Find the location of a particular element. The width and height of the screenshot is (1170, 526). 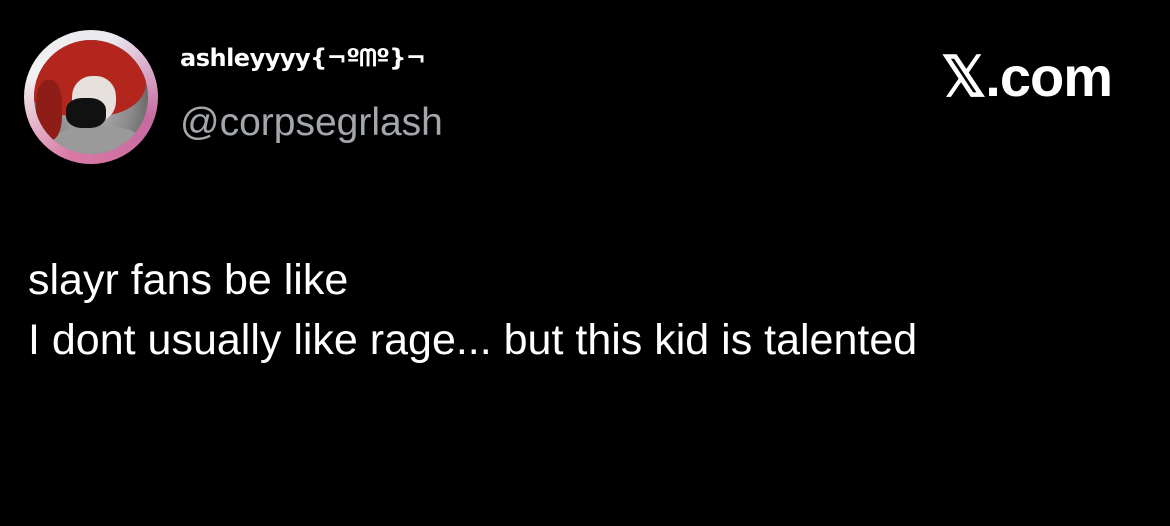

display-name: ashleyyyy{¬ºᗰº}¬ is located at coordinates (303, 58).